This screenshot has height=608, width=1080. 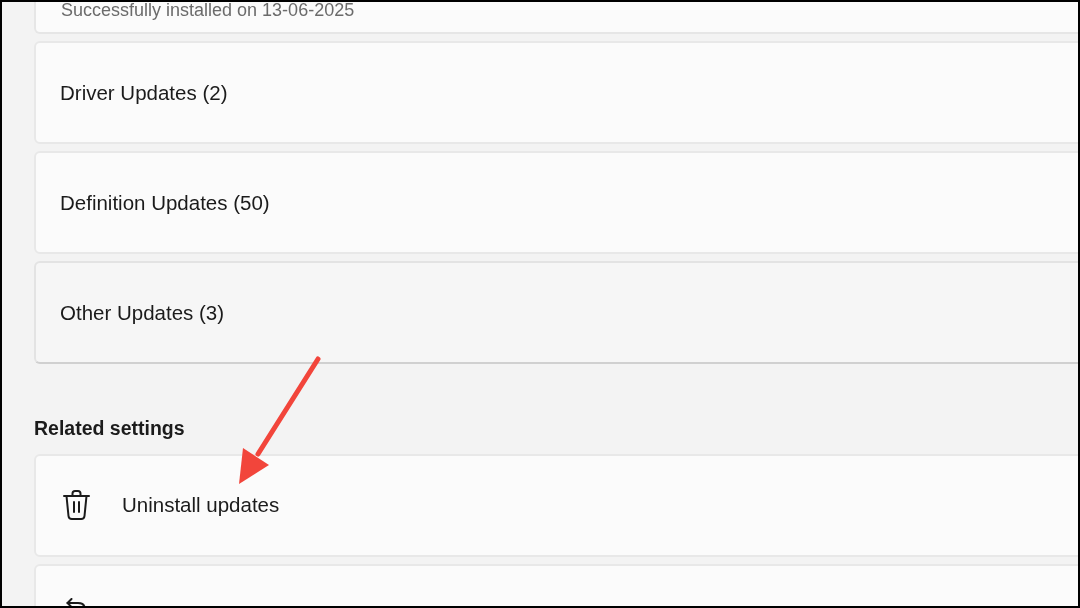 I want to click on install-status-text: Successfully installed on 13-06-2025, so click(x=208, y=10).